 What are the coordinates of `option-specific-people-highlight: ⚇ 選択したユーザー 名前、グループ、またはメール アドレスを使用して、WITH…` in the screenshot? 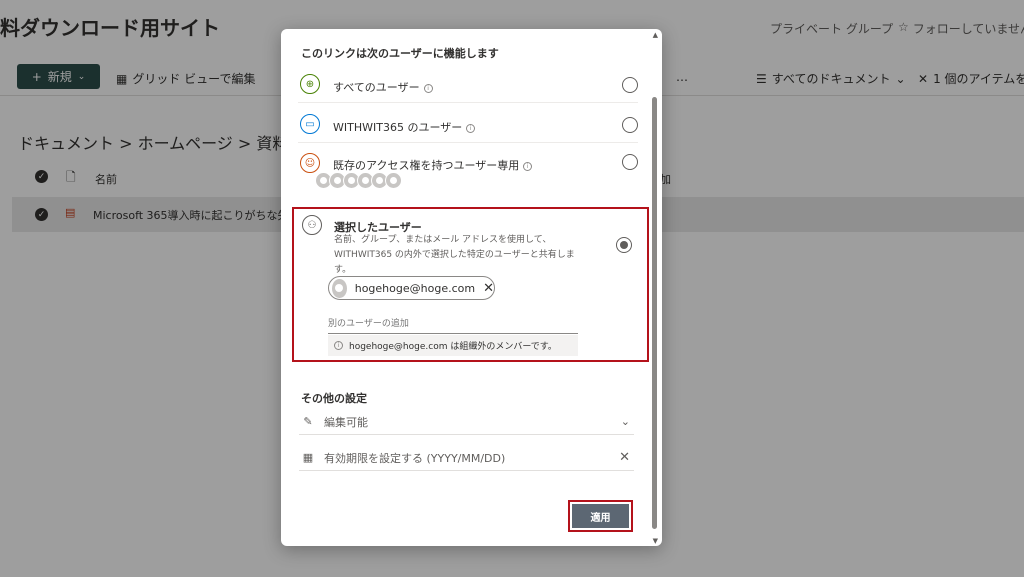 It's located at (470, 284).